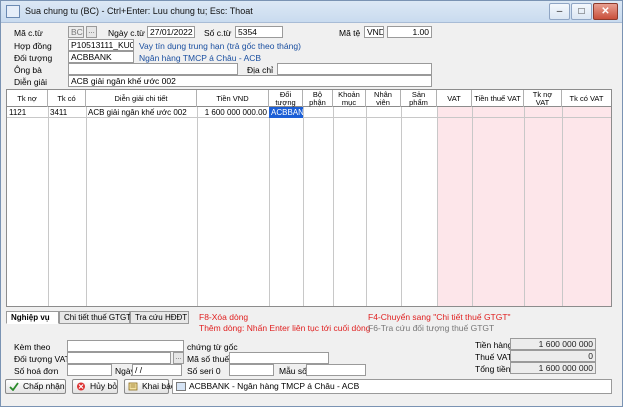  I want to click on cell-tk-co: 3411, so click(67, 112).